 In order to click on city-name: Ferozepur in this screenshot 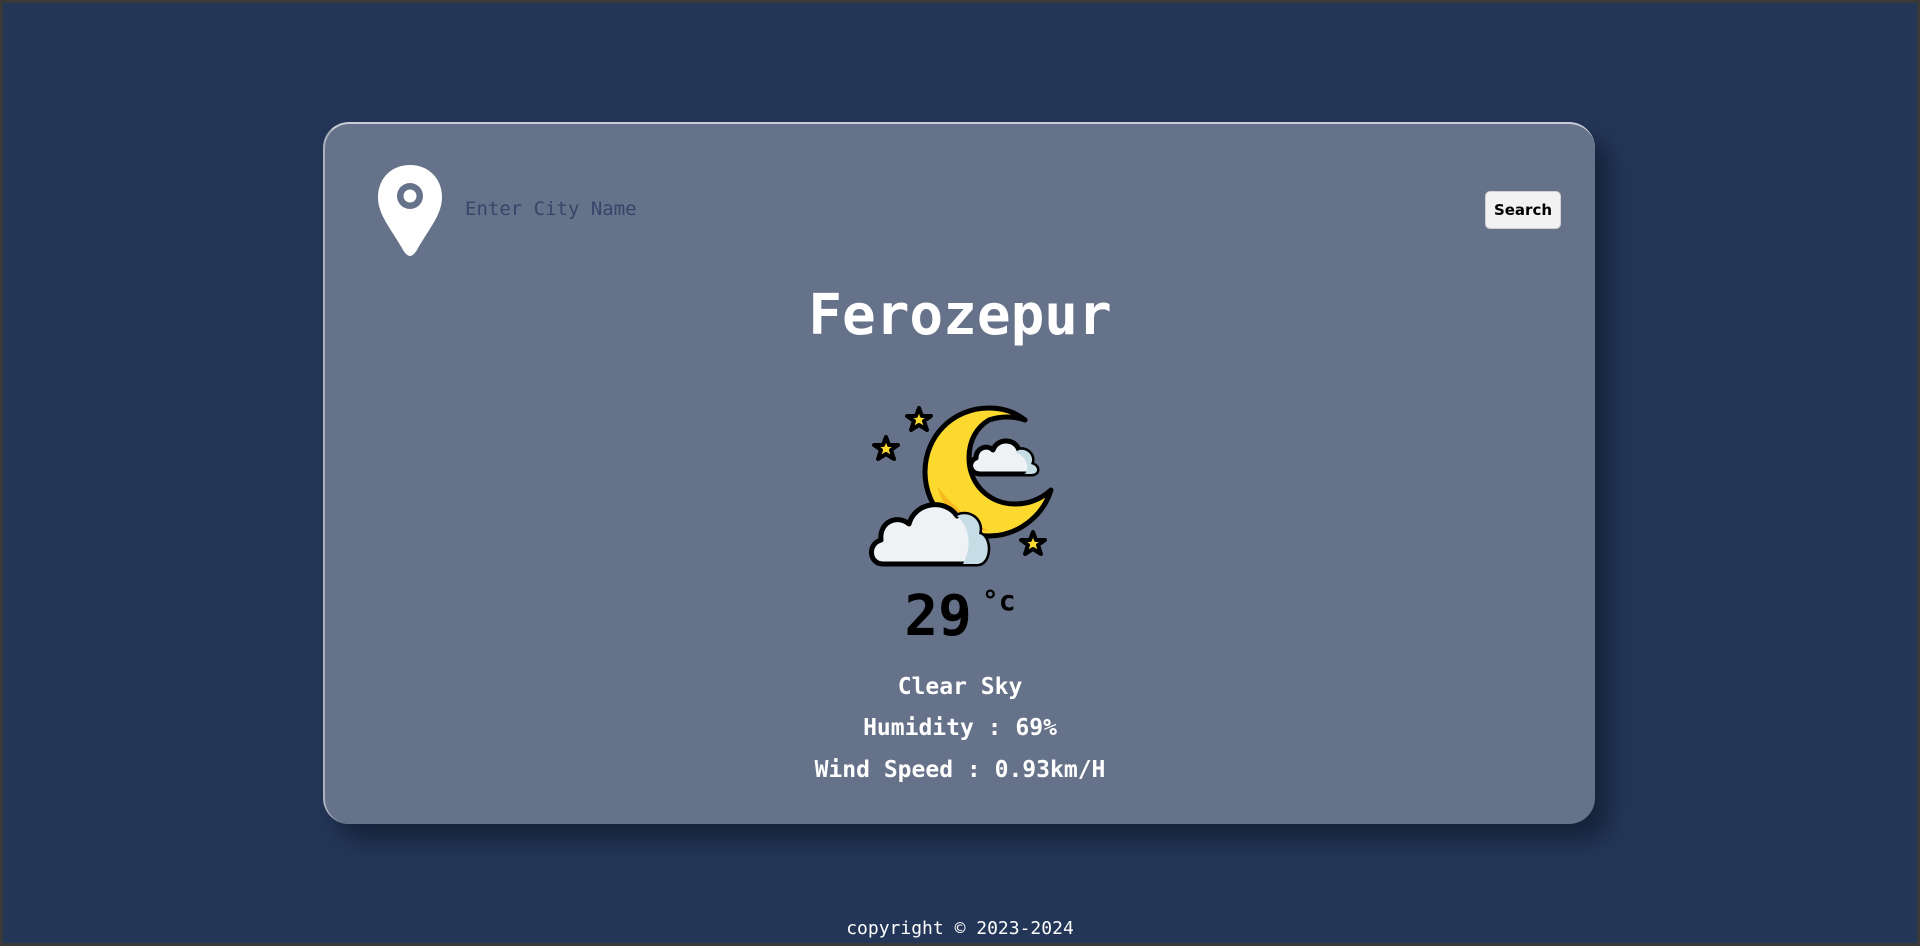, I will do `click(960, 315)`.